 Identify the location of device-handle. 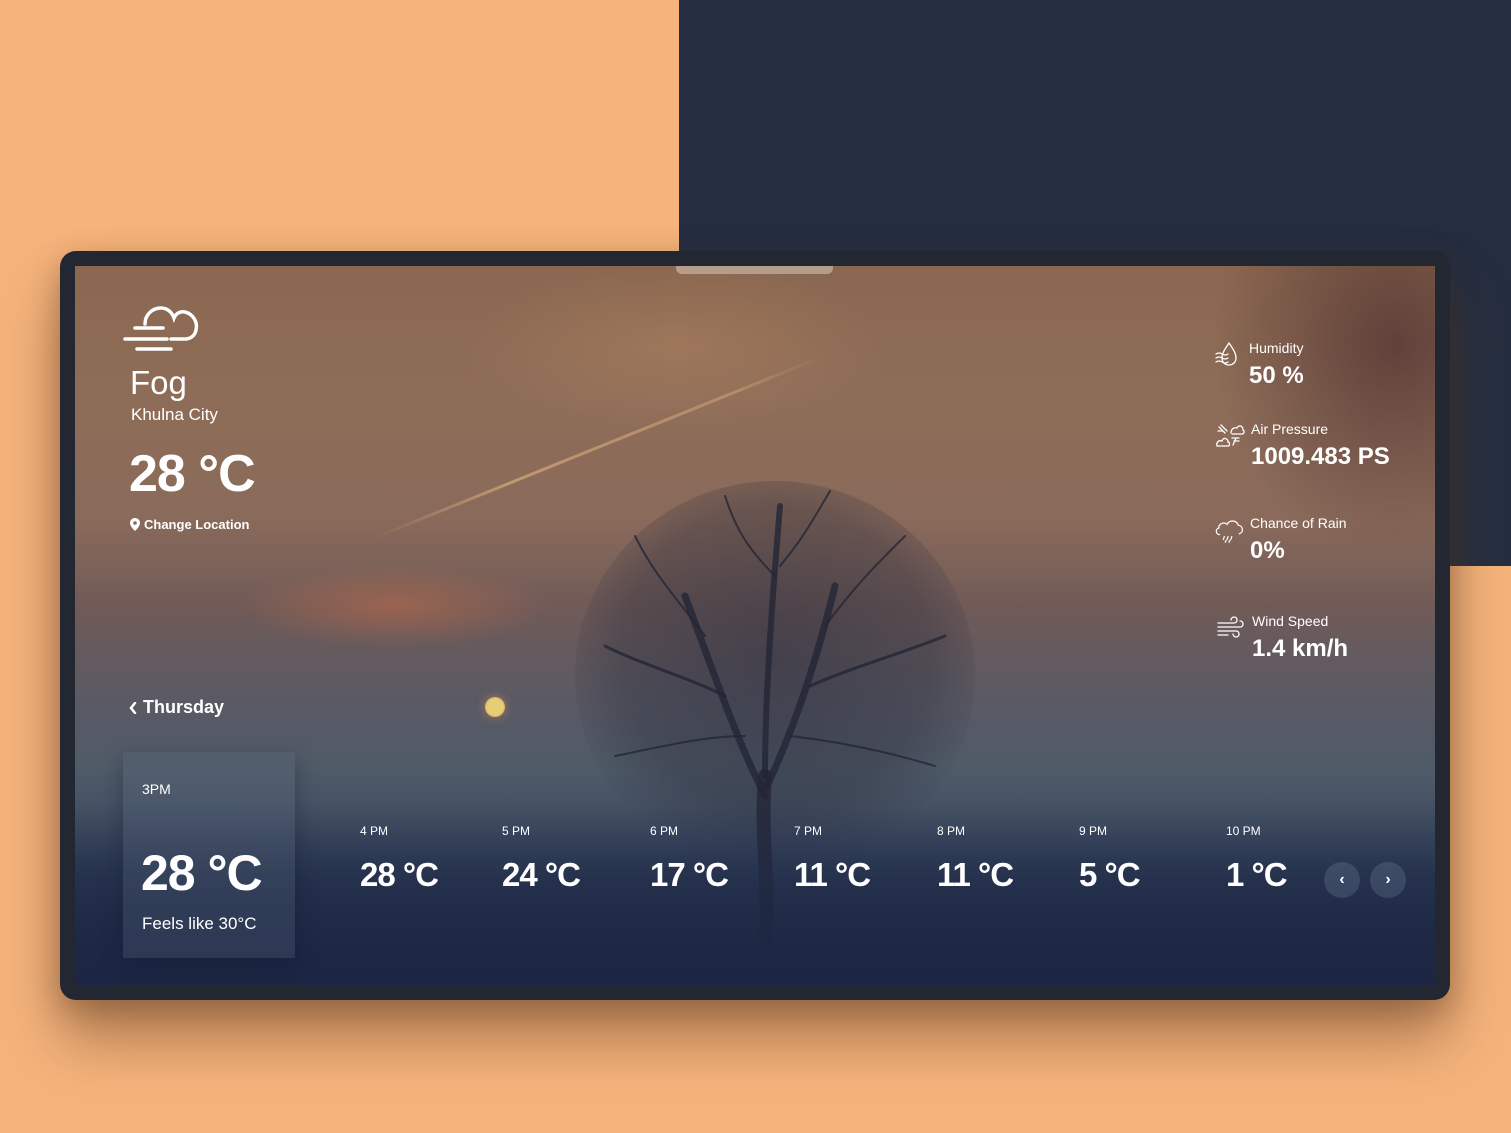
(754, 270).